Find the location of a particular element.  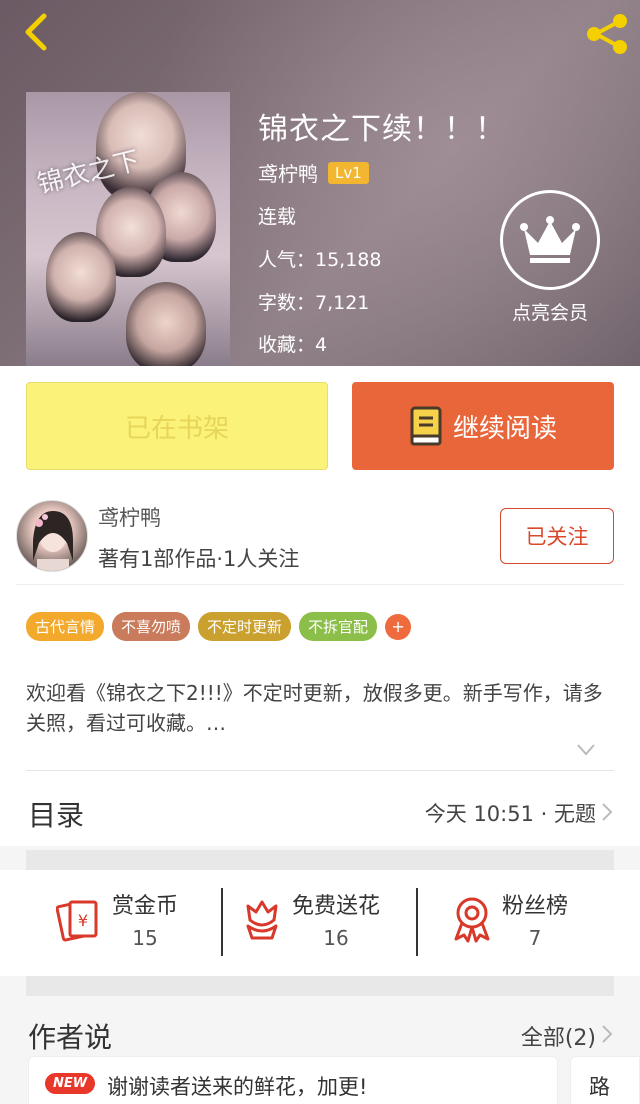

author-notes-title: 作者说 is located at coordinates (70, 1037).